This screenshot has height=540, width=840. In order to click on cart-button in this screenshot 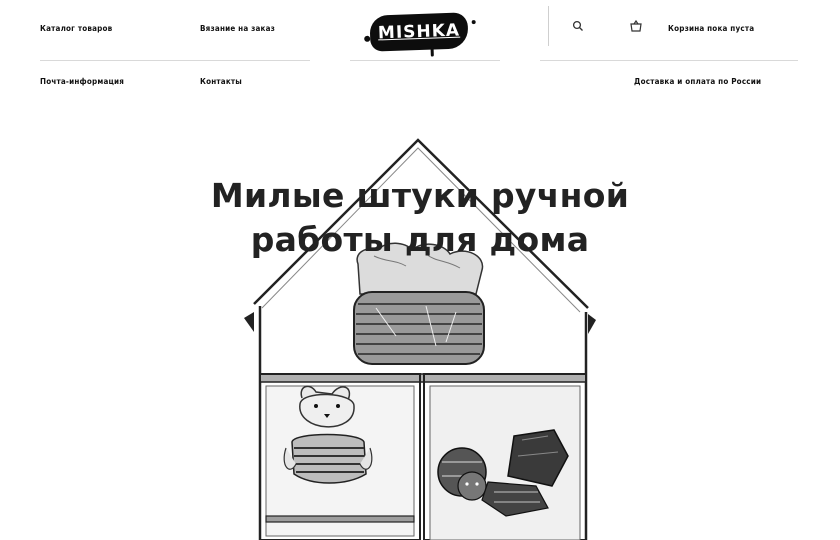, I will do `click(636, 26)`.